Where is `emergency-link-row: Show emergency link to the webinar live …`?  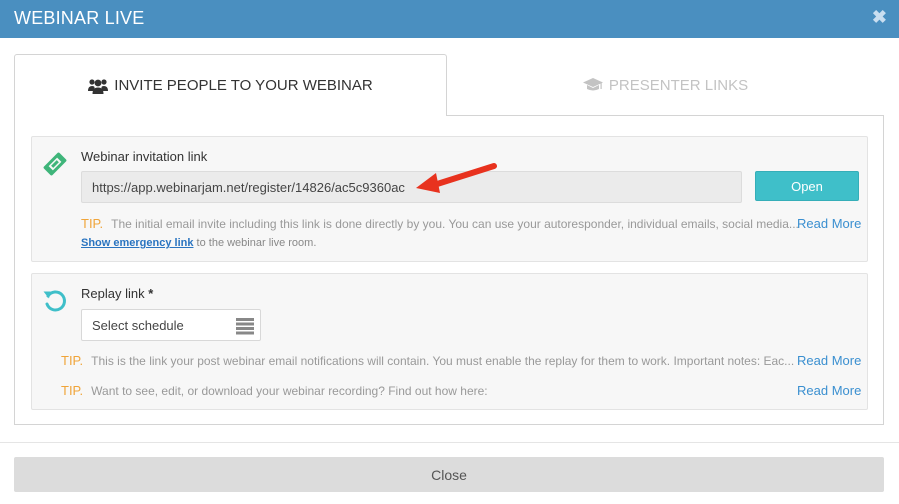
emergency-link-row: Show emergency link to the webinar live … is located at coordinates (198, 243).